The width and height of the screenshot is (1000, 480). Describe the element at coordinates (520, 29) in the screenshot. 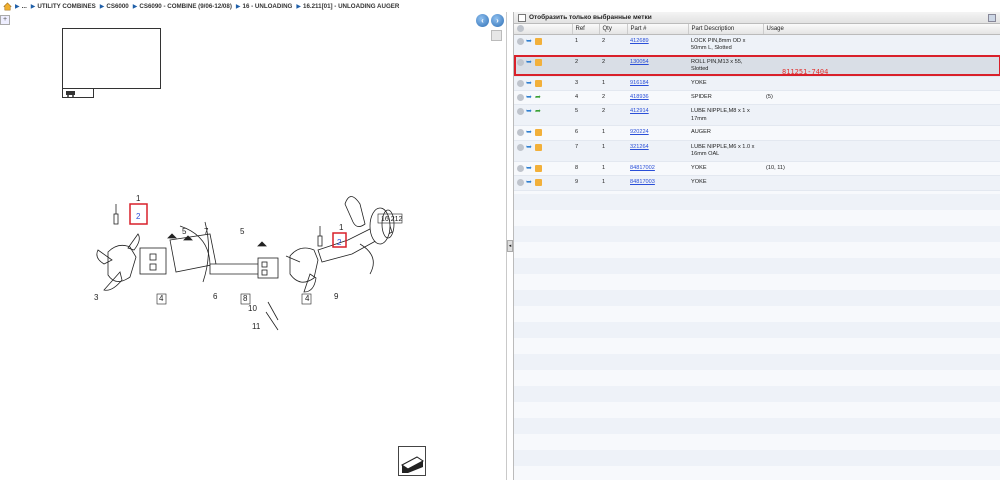

I see `settings-icon` at that location.